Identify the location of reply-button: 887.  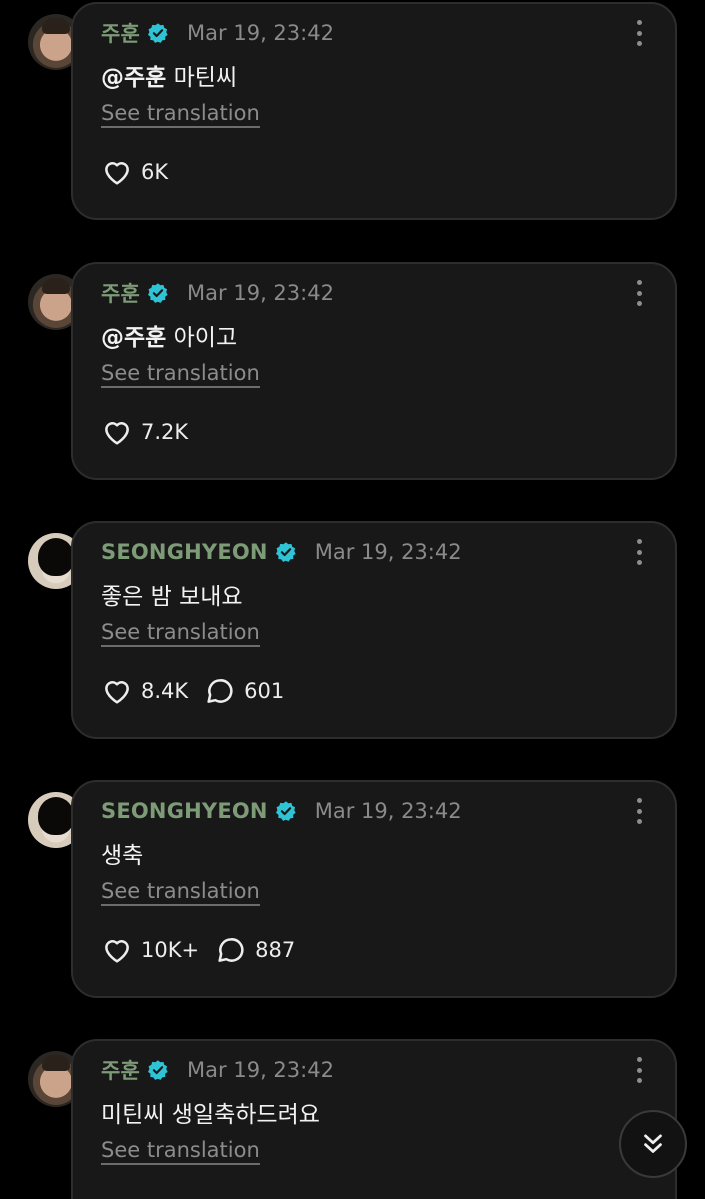
(255, 950).